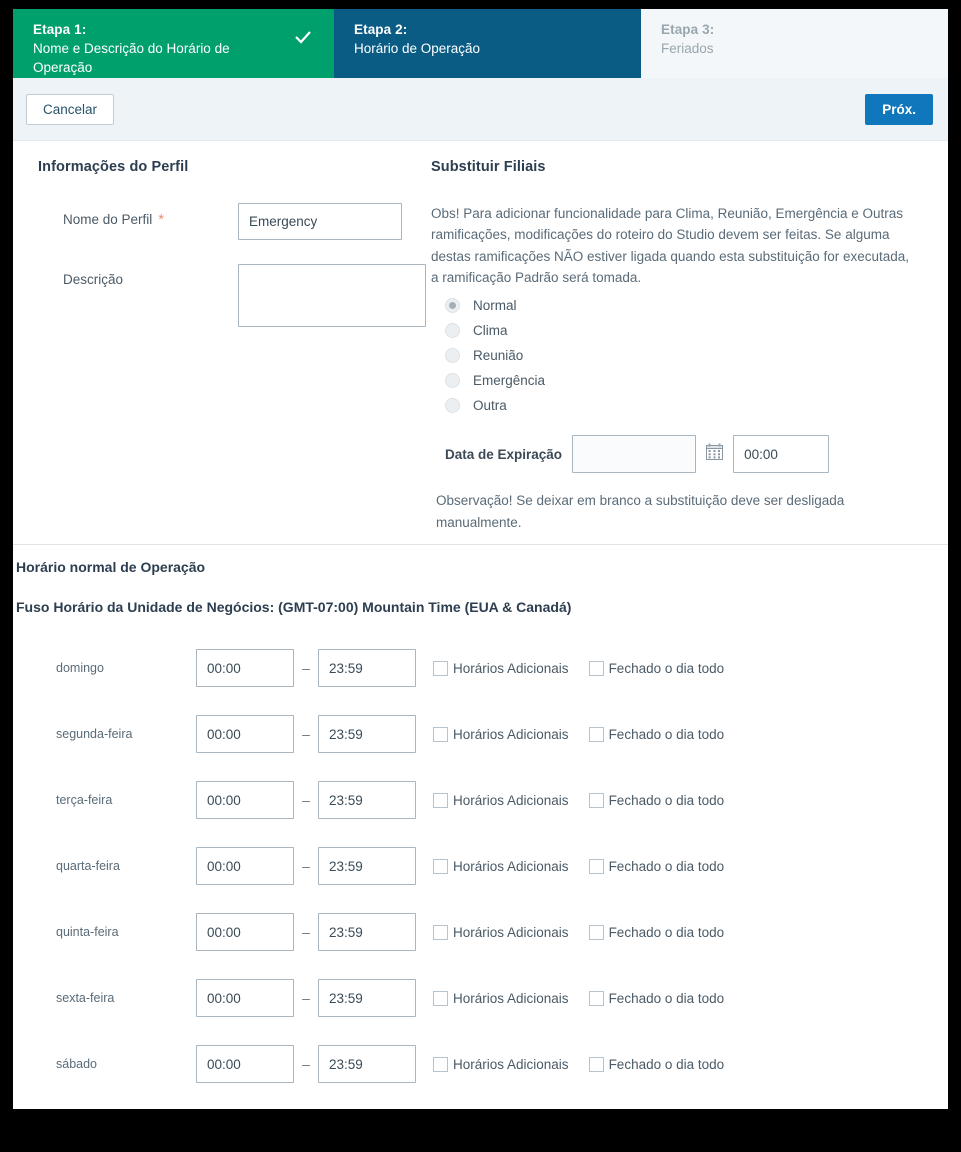 The height and width of the screenshot is (1152, 961). What do you see at coordinates (781, 454) in the screenshot?
I see `expiration-time-input` at bounding box center [781, 454].